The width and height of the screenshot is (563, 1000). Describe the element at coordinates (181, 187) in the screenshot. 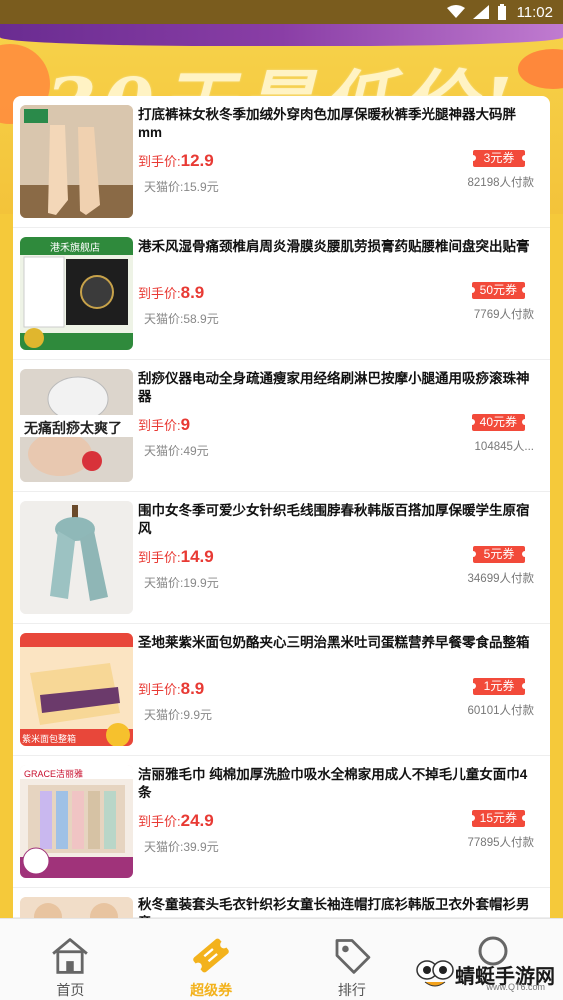

I see `original-price: 天猫价:15.9元` at that location.